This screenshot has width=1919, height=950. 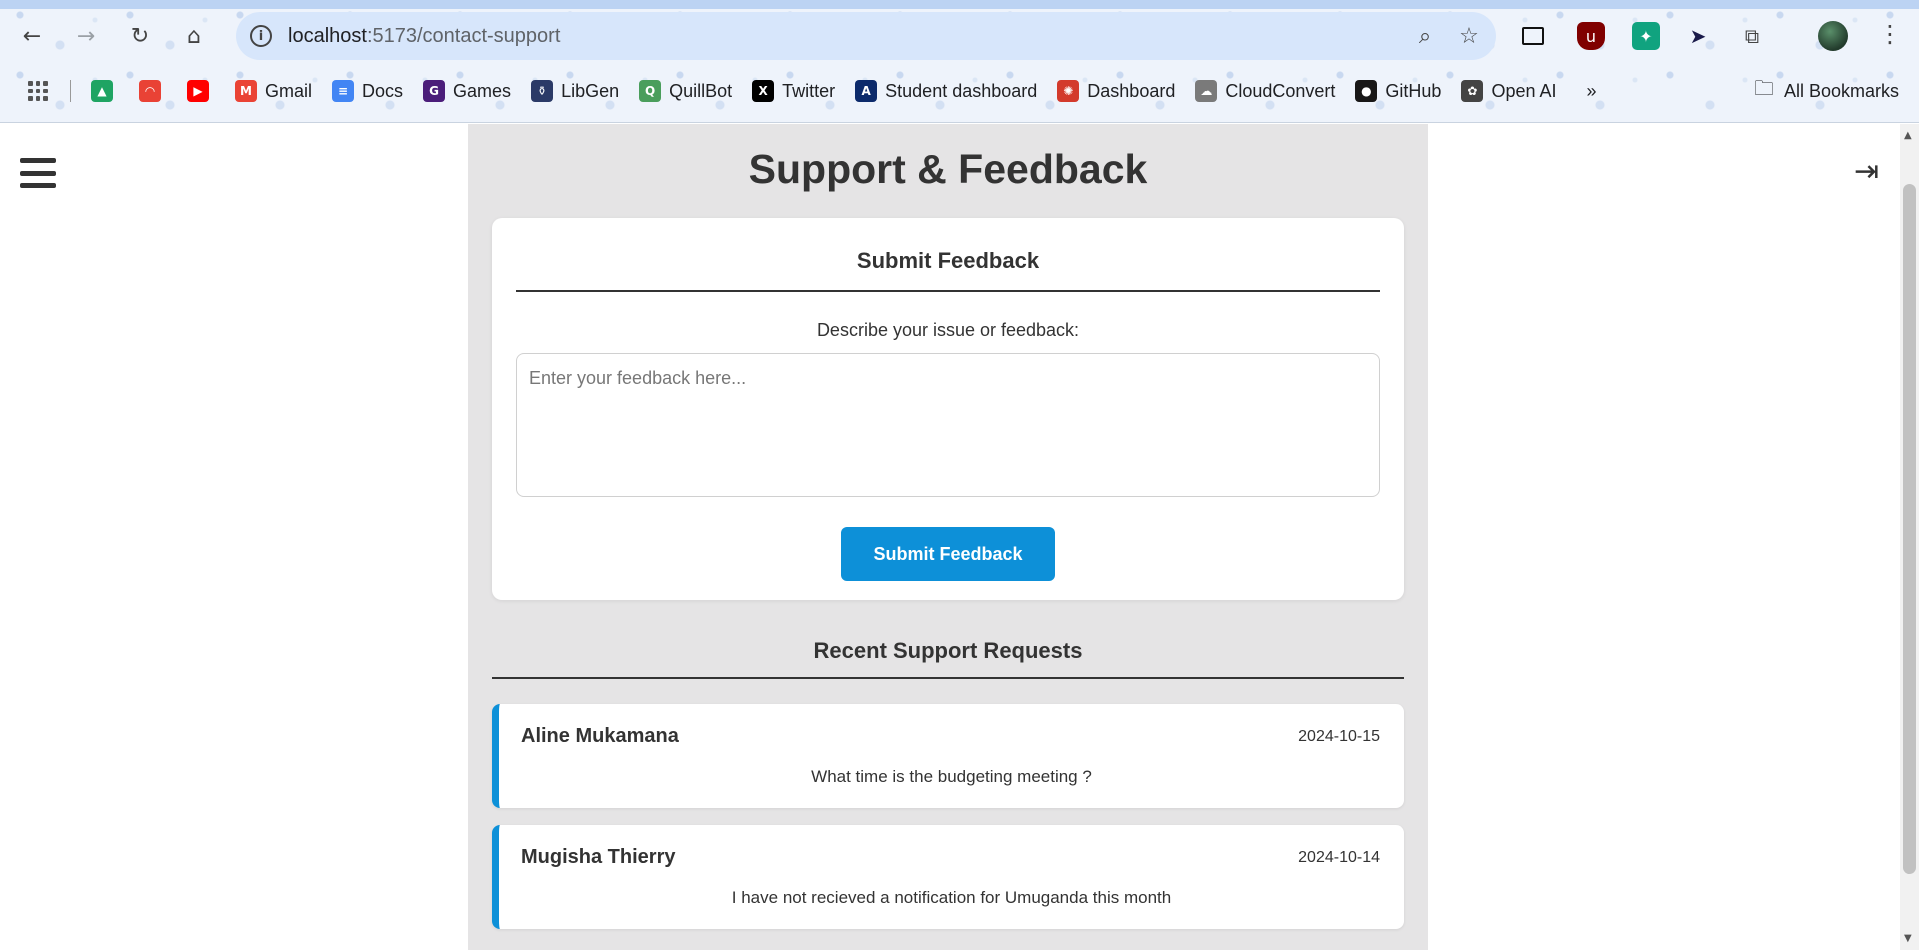 What do you see at coordinates (1469, 36) in the screenshot?
I see `bookmark-star-icon: ☆` at bounding box center [1469, 36].